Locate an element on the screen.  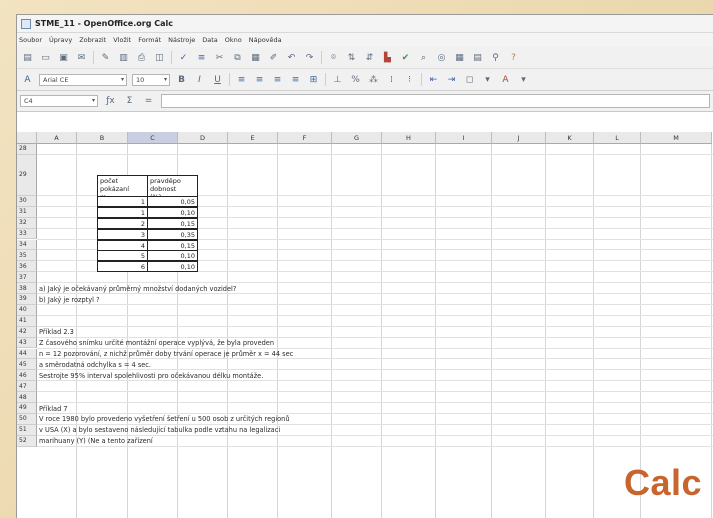
row-header-49: 49 is located at coordinates (27, 408).